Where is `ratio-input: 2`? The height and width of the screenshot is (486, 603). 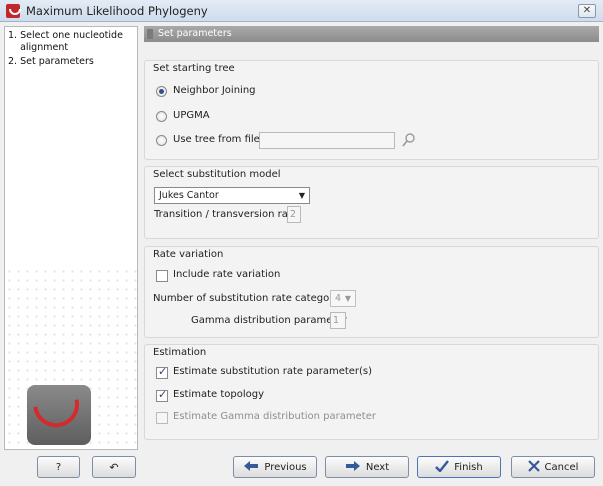
ratio-input: 2 is located at coordinates (294, 214).